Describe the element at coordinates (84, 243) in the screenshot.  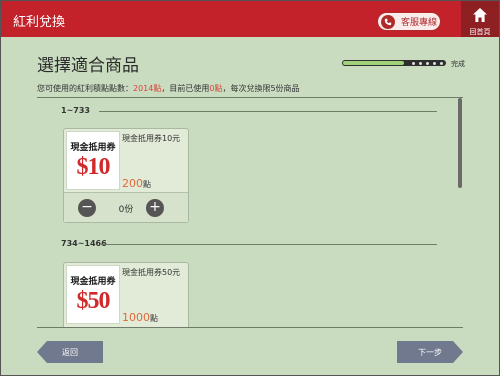
I see `section-range-heading: 734~1466` at that location.